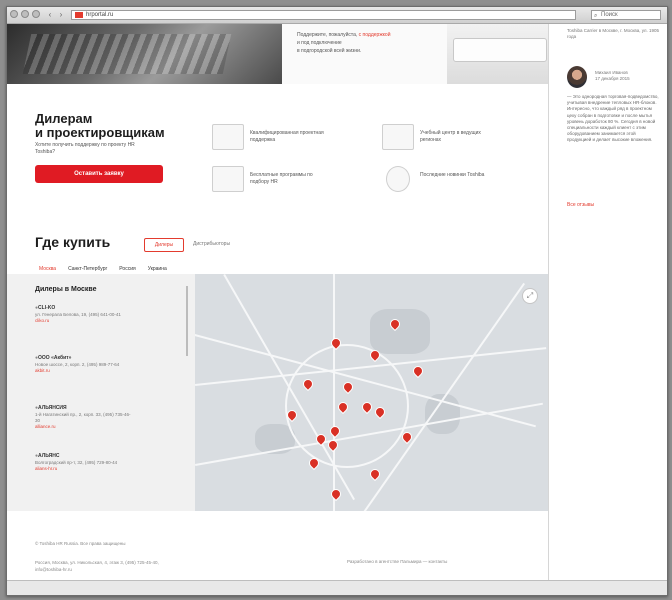 Image resolution: width=672 pixels, height=600 pixels. What do you see at coordinates (452, 175) in the screenshot?
I see `feature-text: Последние новинки Toshiba` at bounding box center [452, 175].